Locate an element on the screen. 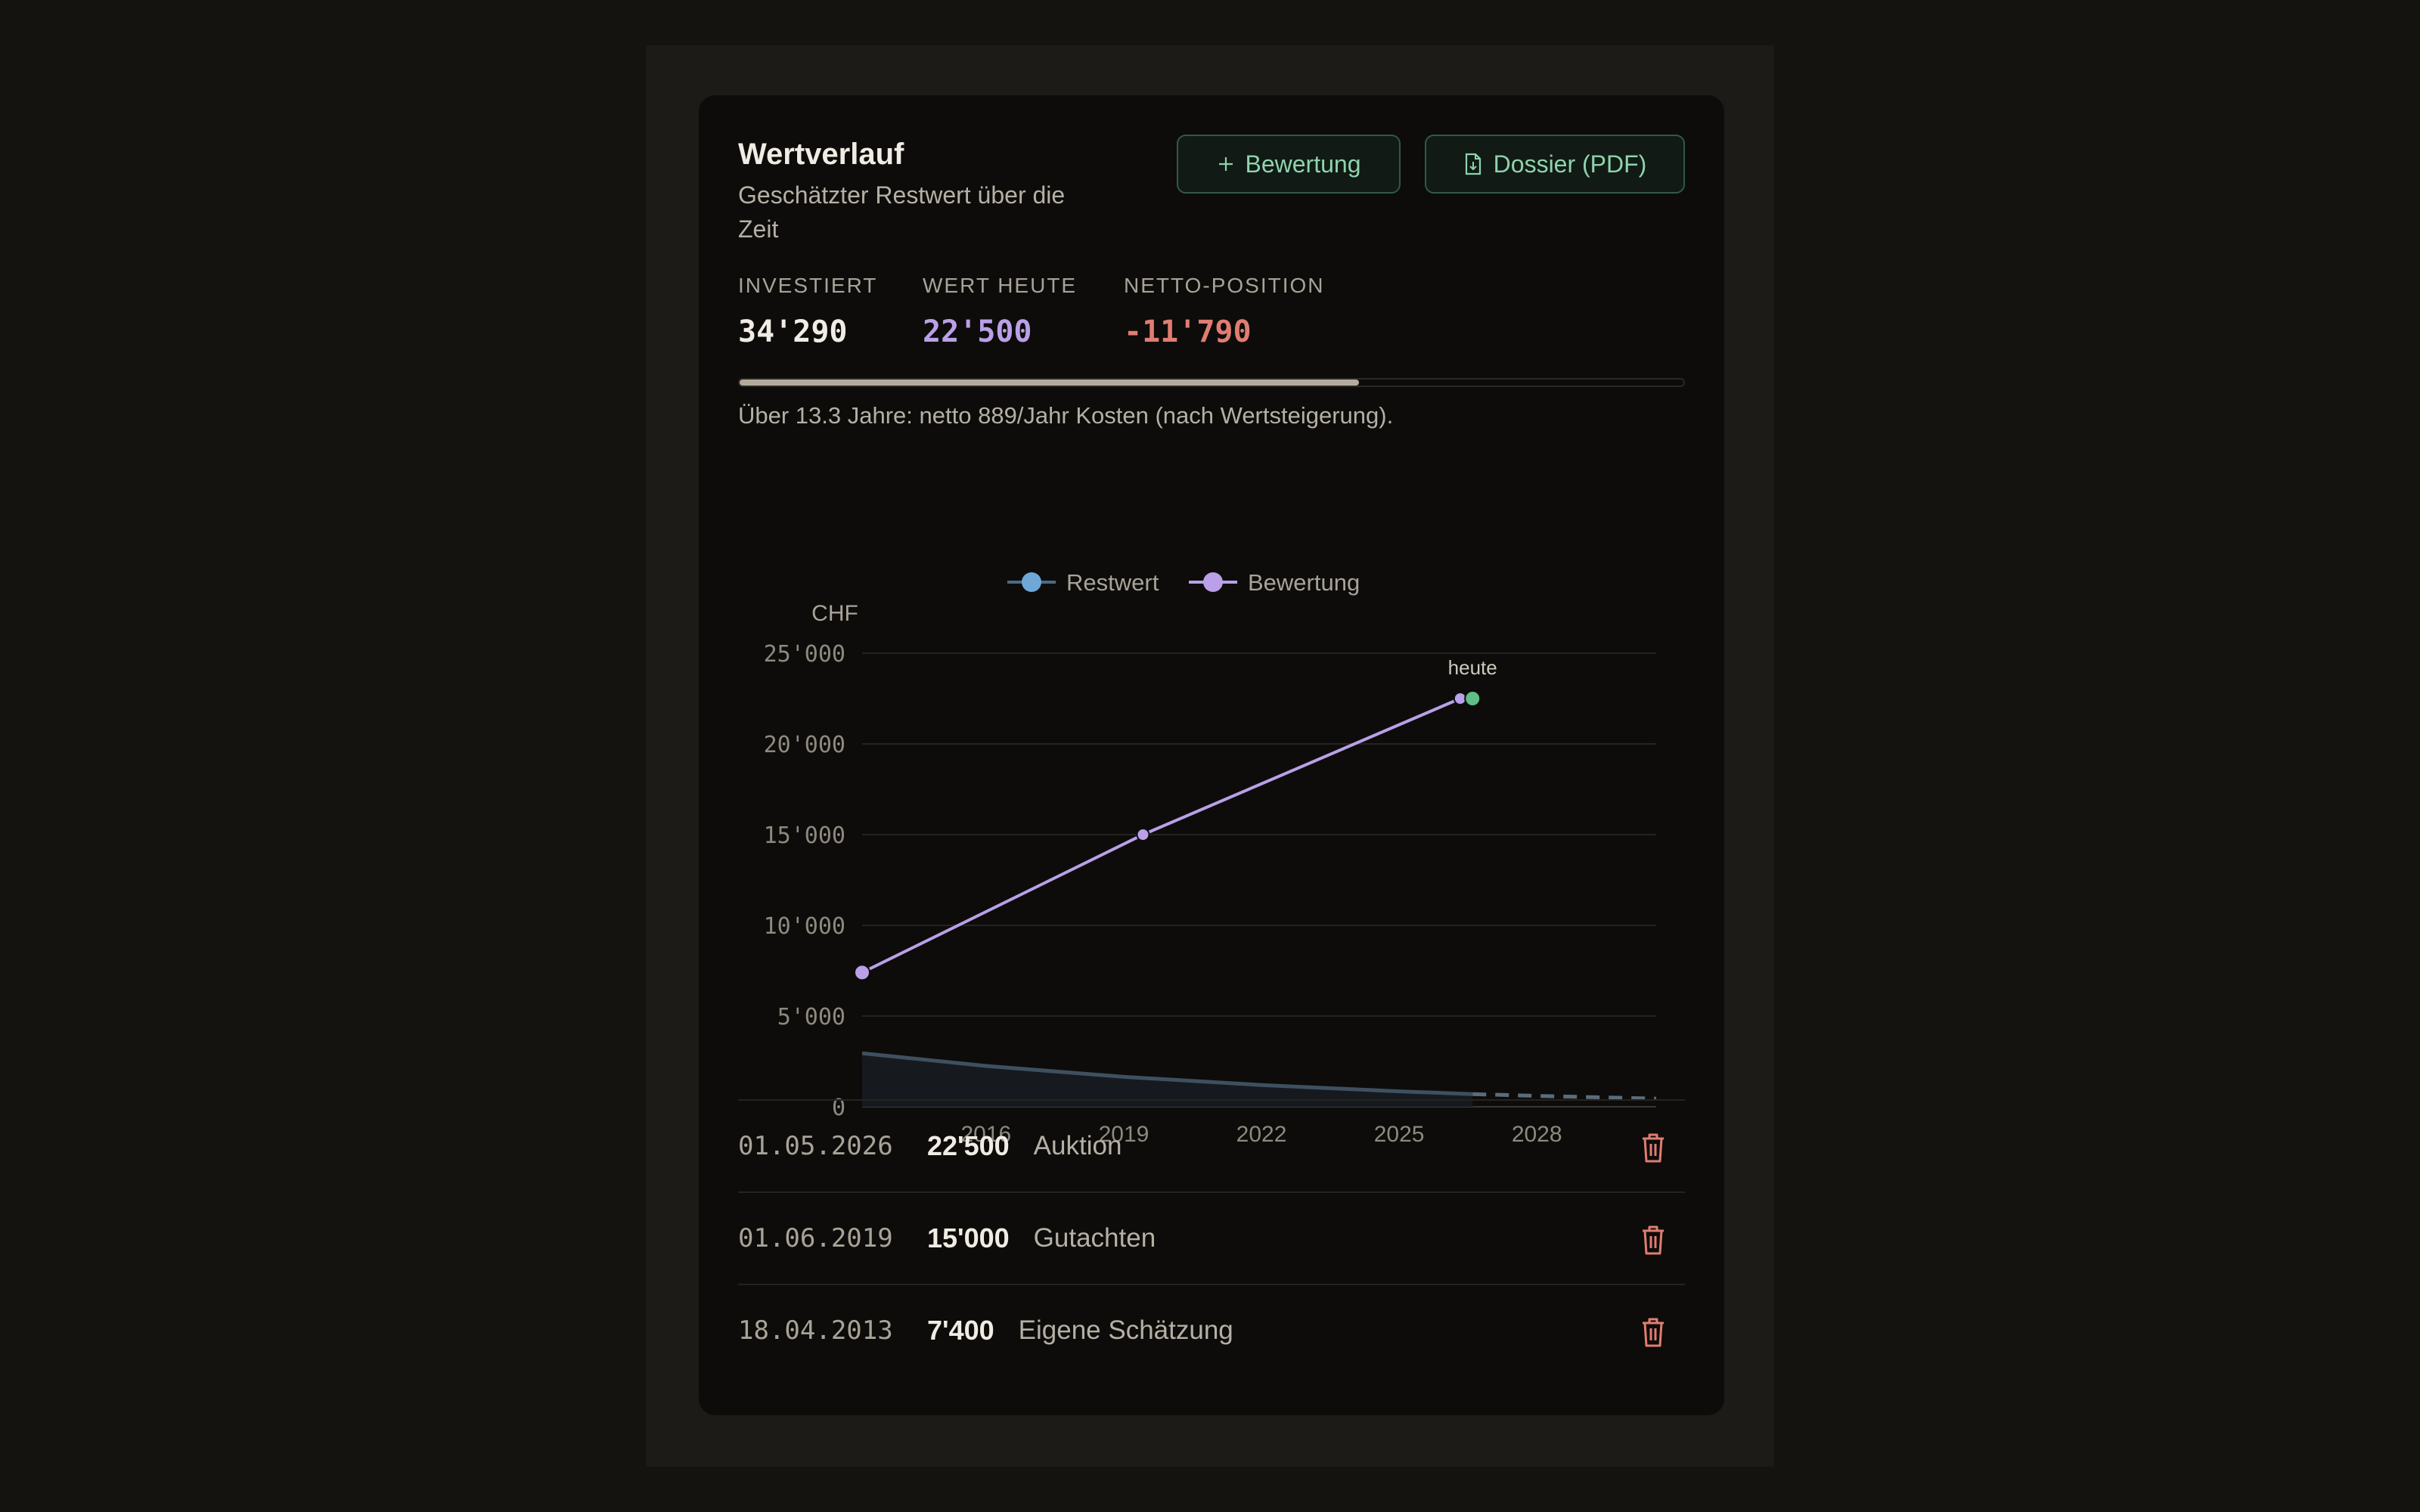  entry-label: Gutachten is located at coordinates (1094, 1238).